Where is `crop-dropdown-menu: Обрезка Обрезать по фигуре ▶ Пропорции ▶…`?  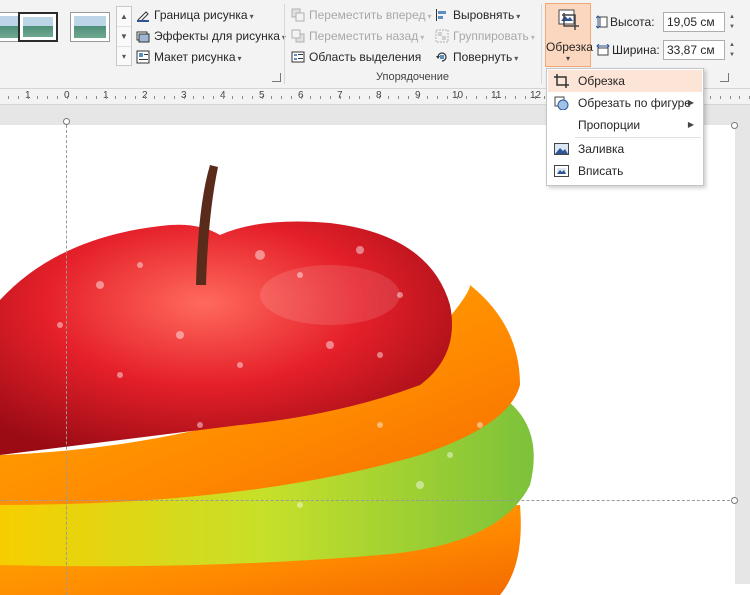 crop-dropdown-menu: Обрезка Обрезать по фигуре ▶ Пропорции ▶… is located at coordinates (625, 127).